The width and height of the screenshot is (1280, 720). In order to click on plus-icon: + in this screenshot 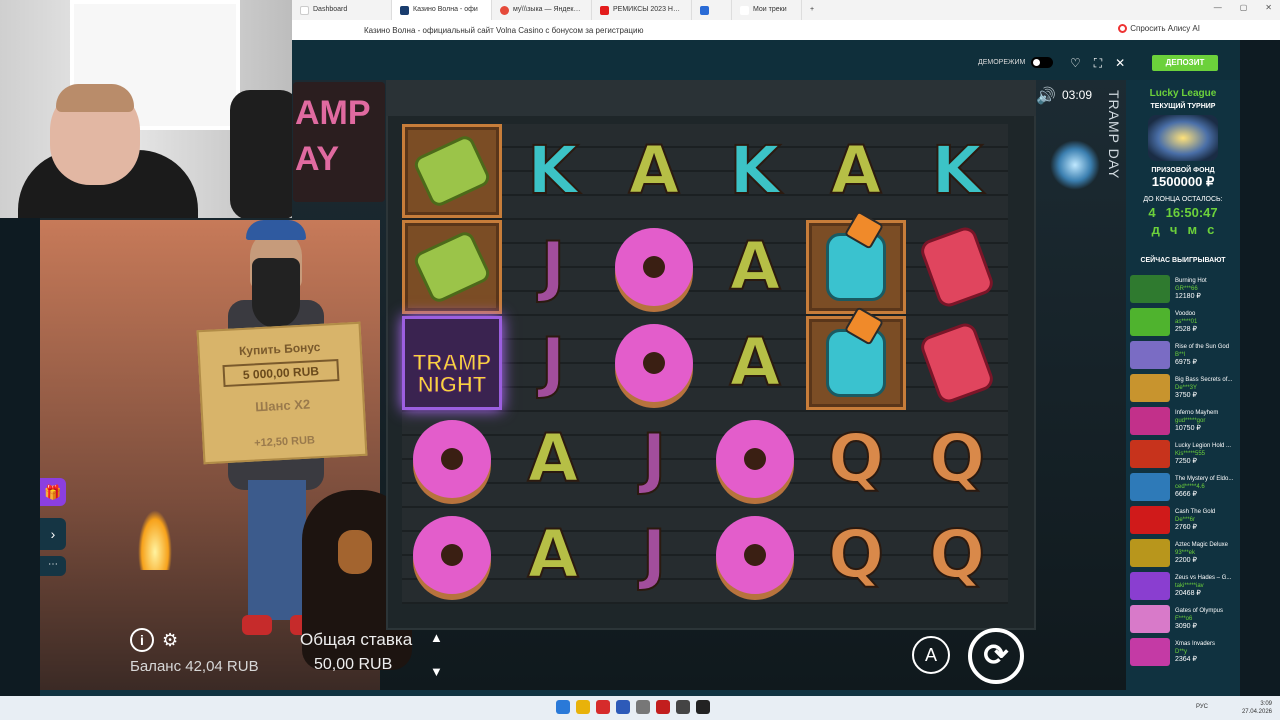, I will do `click(812, 9)`.